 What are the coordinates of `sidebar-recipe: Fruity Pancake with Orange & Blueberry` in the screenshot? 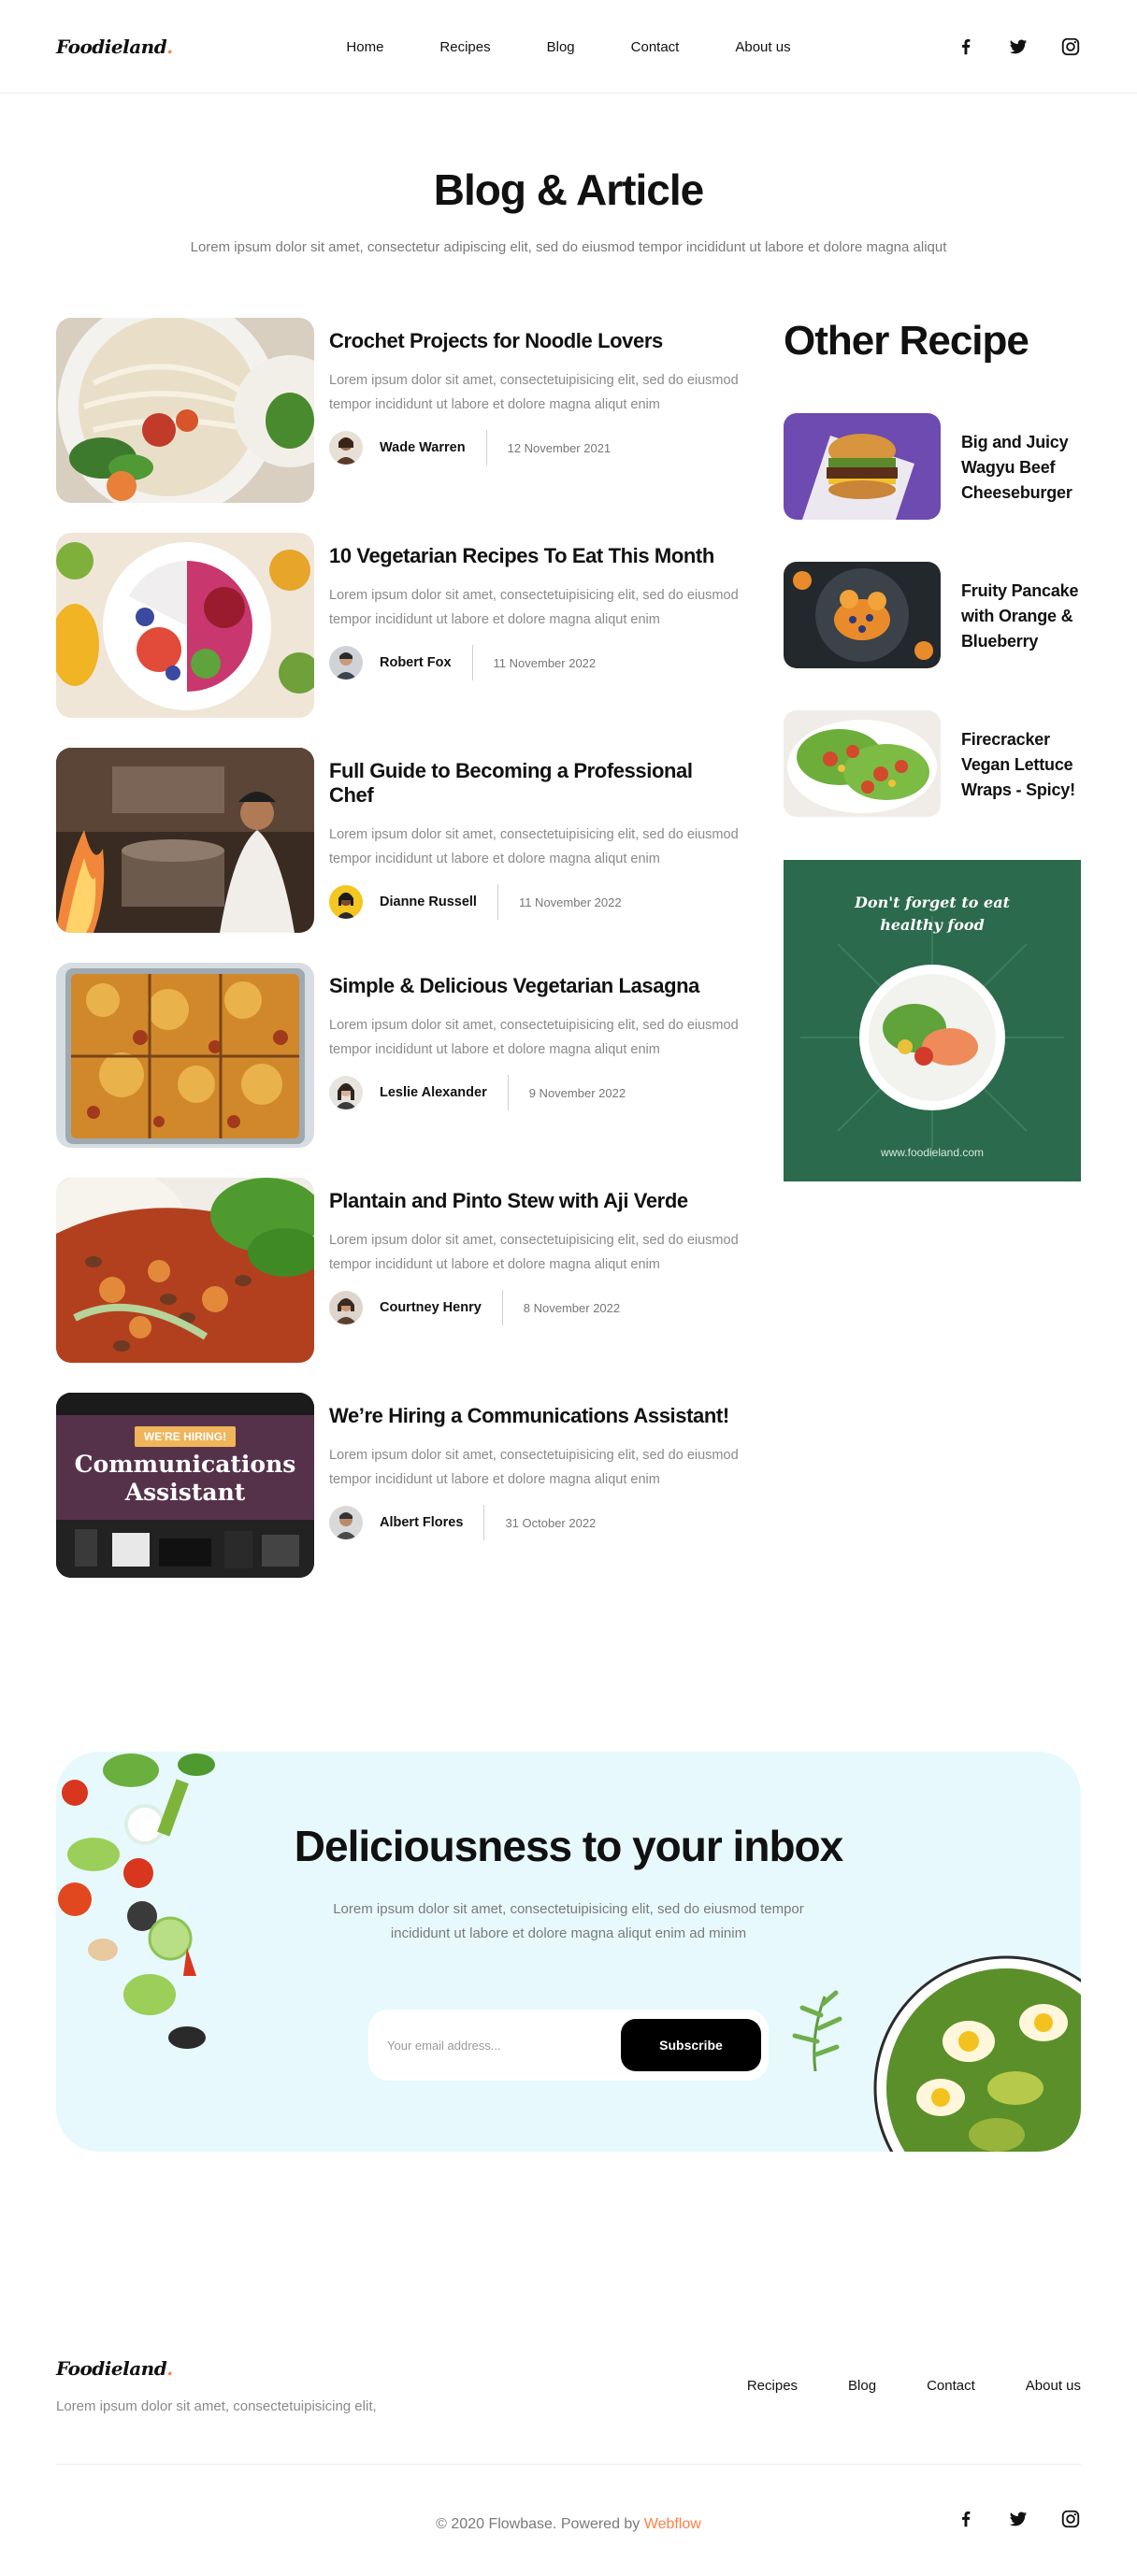 It's located at (932, 615).